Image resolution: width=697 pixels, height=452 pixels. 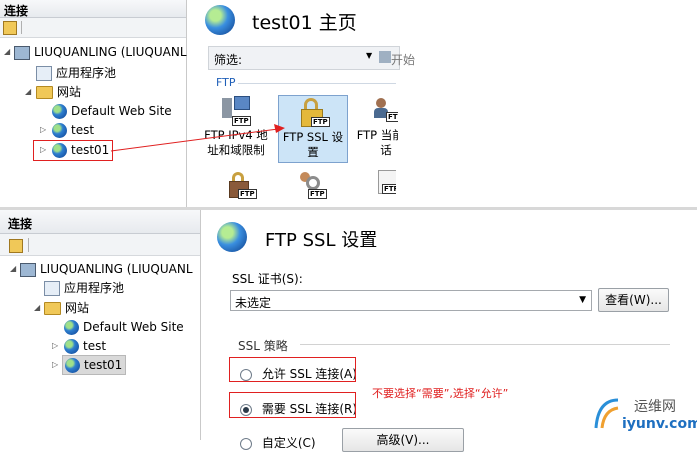 What do you see at coordinates (606, 413) in the screenshot?
I see `watermark-logo-icon` at bounding box center [606, 413].